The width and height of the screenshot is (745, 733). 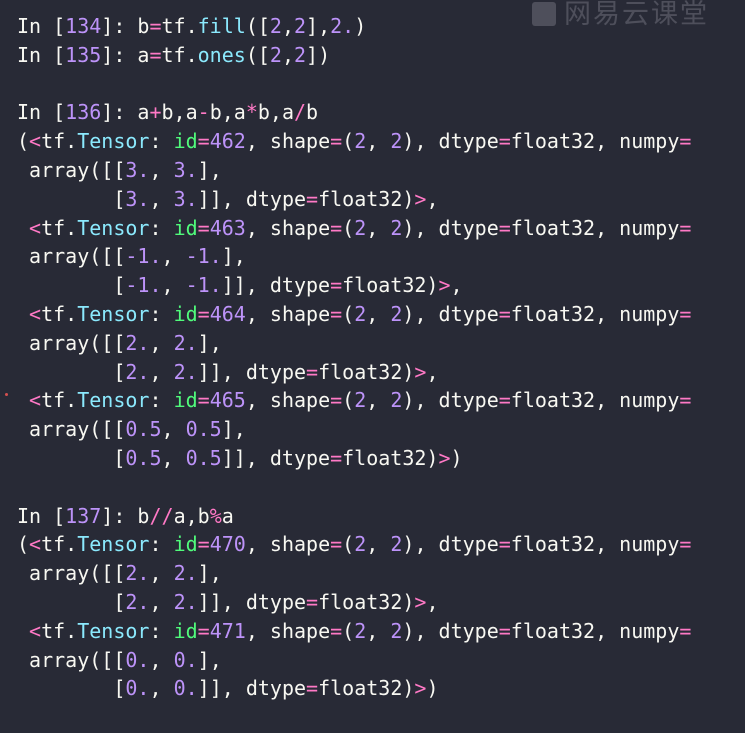 I want to click on code-token: fill, so click(x=221, y=26).